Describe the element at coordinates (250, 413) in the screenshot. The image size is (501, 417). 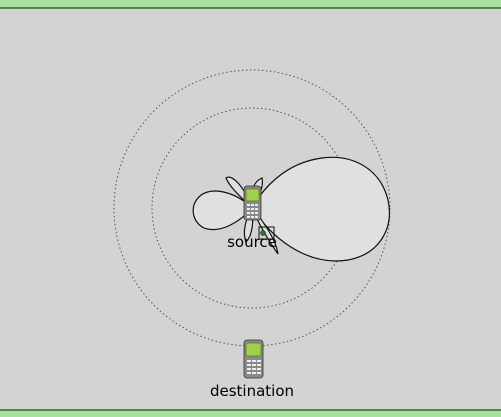
I see `bottom-border` at that location.